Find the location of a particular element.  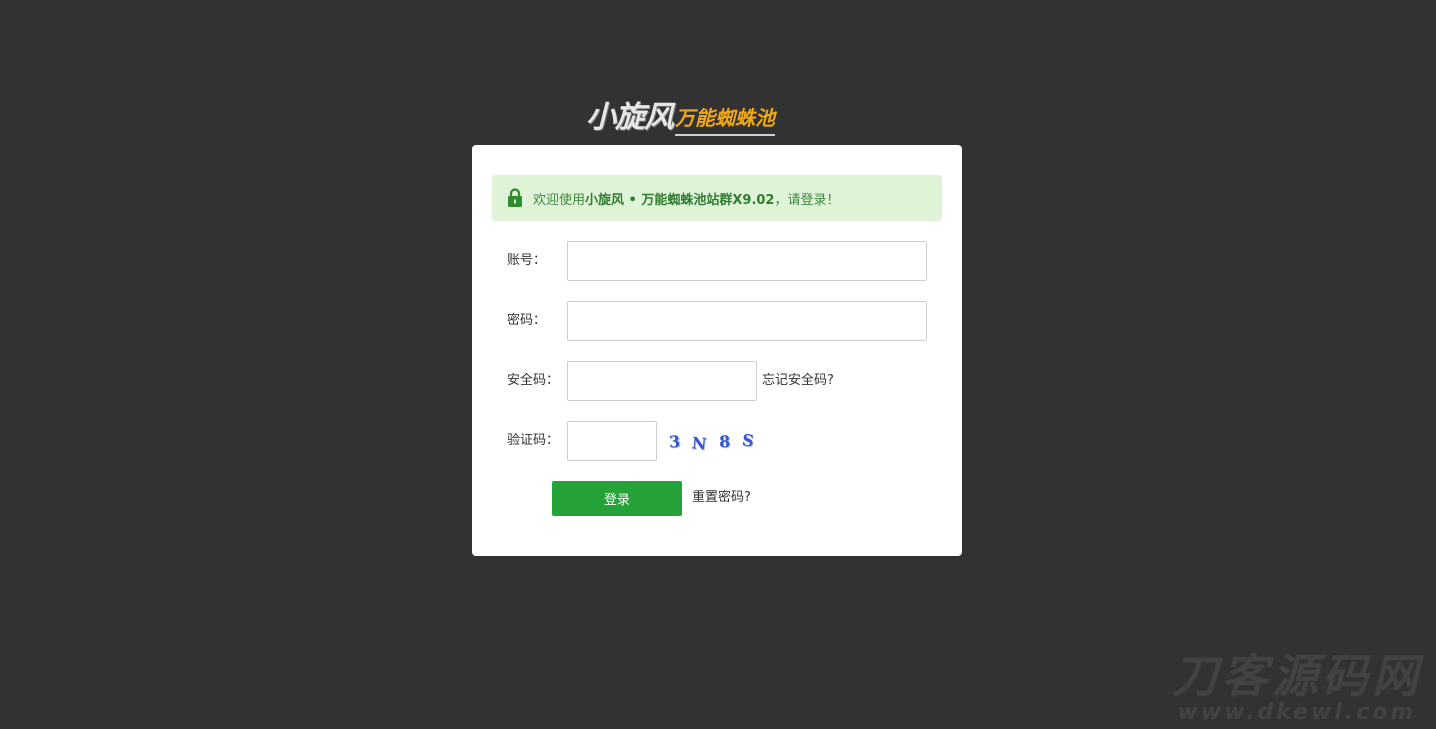

captcha-label: 验证码： is located at coordinates (533, 440).